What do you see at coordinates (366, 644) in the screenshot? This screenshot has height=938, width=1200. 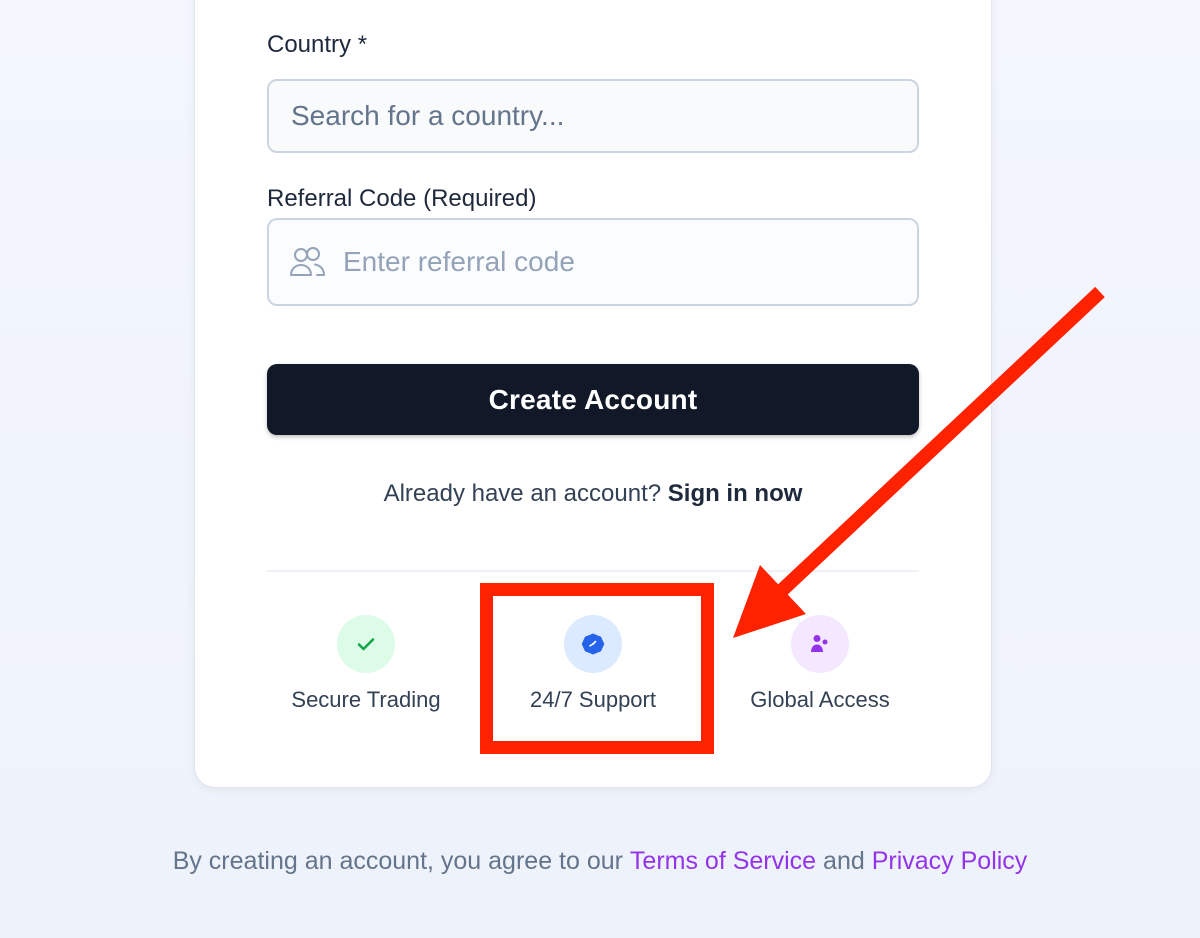 I see `check-icon` at bounding box center [366, 644].